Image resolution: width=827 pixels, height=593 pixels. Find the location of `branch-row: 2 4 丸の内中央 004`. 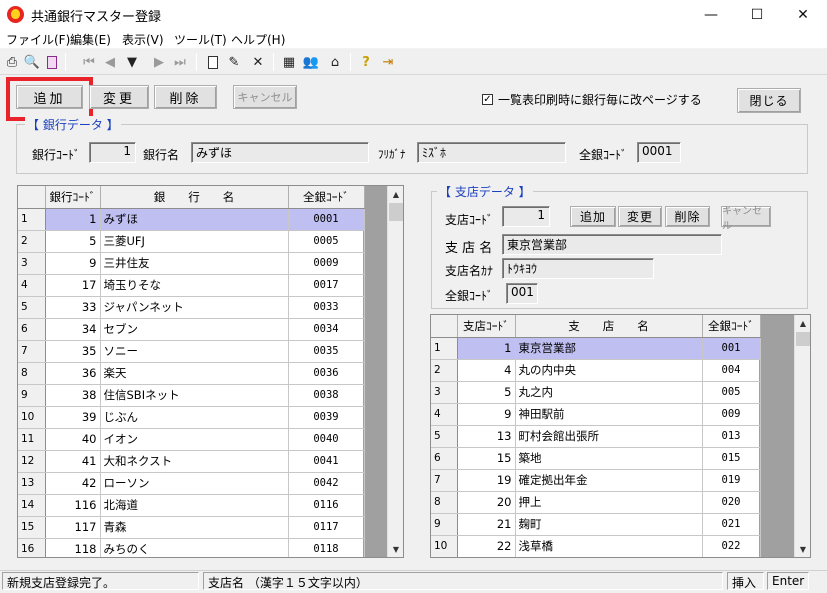

branch-row: 2 4 丸の内中央 004 is located at coordinates (596, 370).